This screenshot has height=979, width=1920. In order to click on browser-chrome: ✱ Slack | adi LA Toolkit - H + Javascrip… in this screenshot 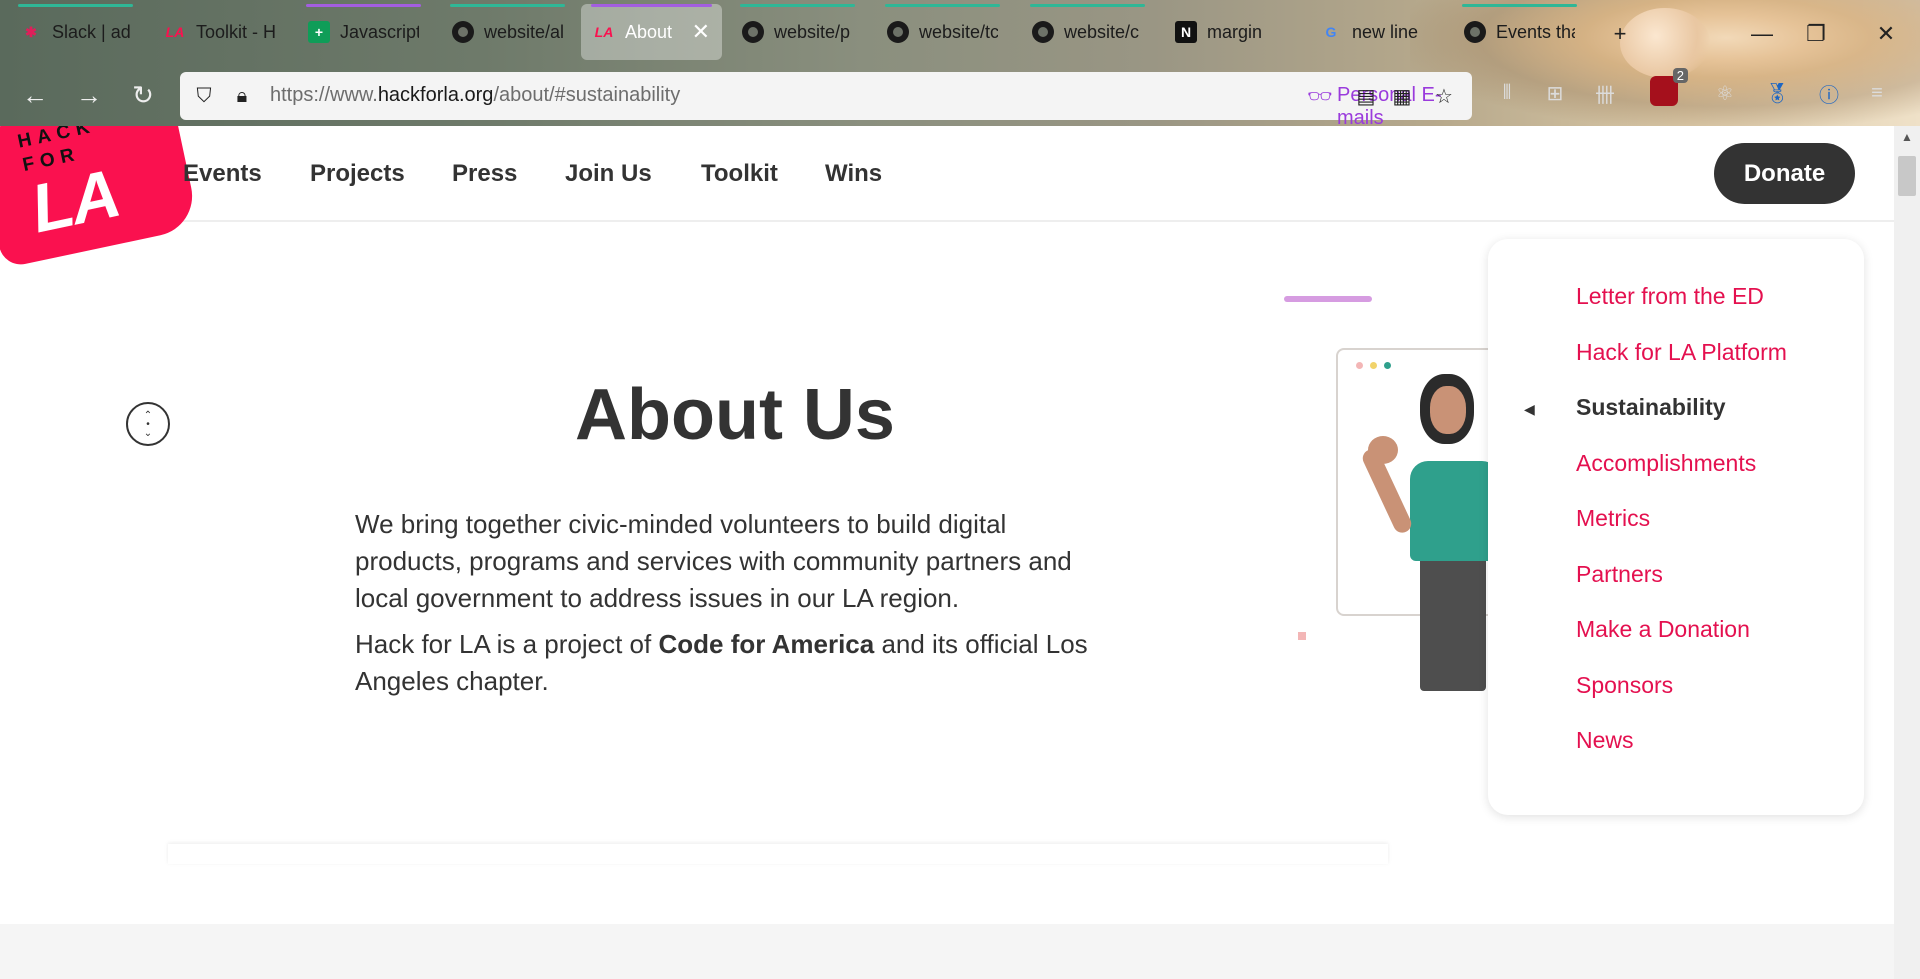, I will do `click(960, 64)`.